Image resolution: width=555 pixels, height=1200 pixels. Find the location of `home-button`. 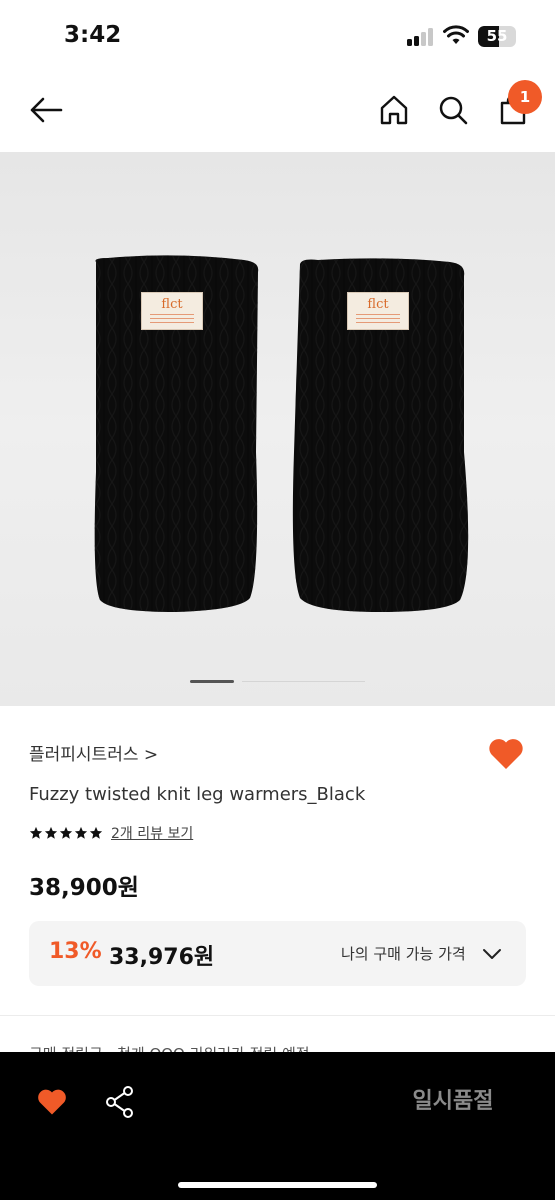

home-button is located at coordinates (394, 110).